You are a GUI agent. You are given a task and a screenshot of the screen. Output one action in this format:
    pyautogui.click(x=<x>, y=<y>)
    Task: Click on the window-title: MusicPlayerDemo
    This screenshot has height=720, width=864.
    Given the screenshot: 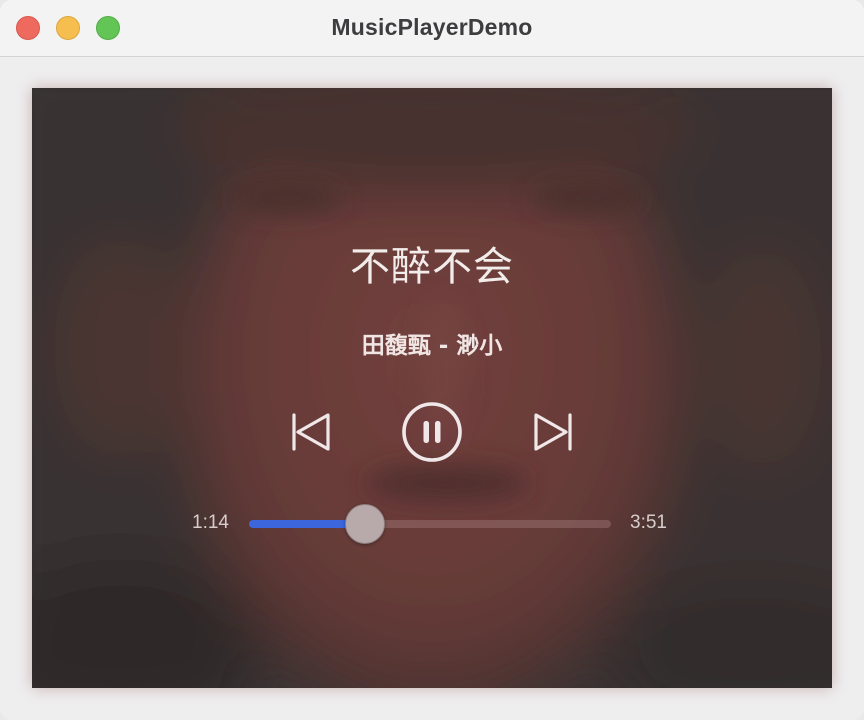 What is the action you would take?
    pyautogui.click(x=432, y=27)
    